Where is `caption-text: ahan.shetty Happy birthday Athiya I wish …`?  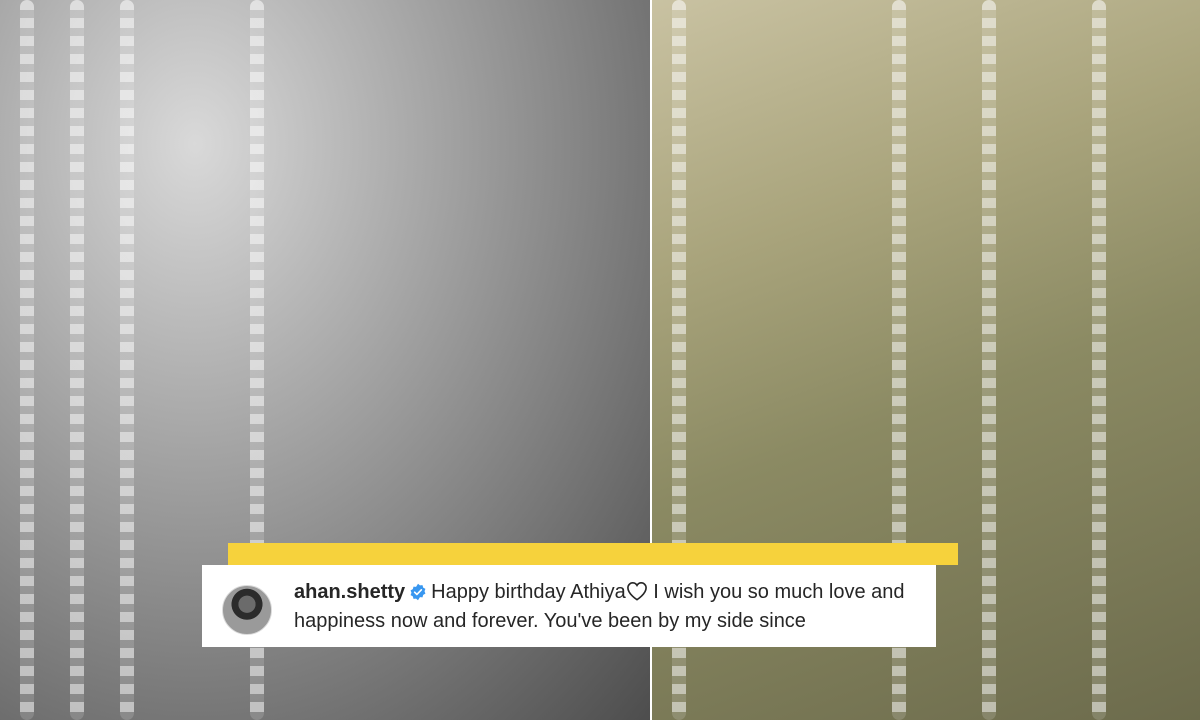
caption-text: ahan.shetty Happy birthday Athiya I wish … is located at coordinates (604, 606).